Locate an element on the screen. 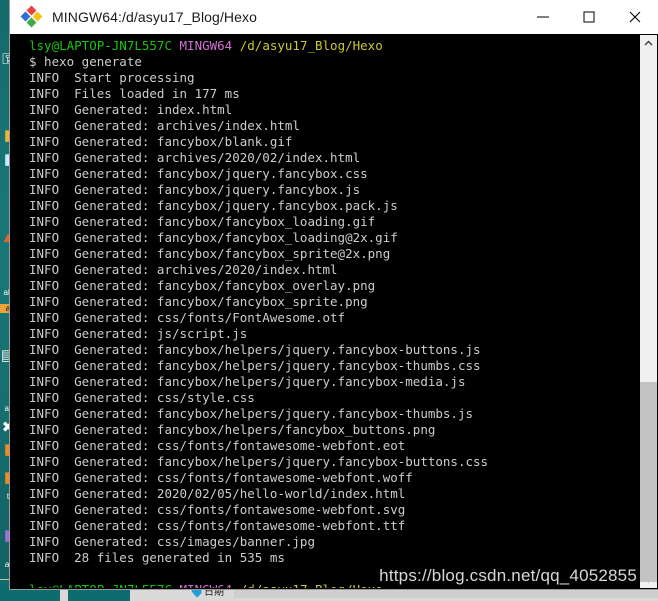 The image size is (658, 601). window-titlebar: MINGW64:/d/asyu17_Blog/Hexo is located at coordinates (334, 17).